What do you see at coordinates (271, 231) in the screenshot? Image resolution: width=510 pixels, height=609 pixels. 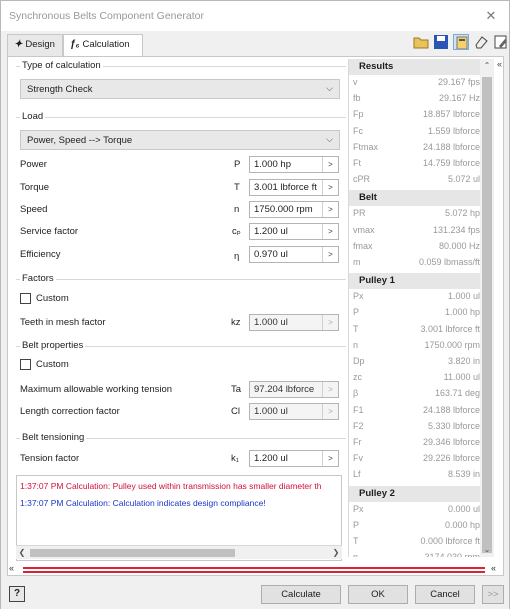 I see `service-factor-value: 1.200 ul` at bounding box center [271, 231].